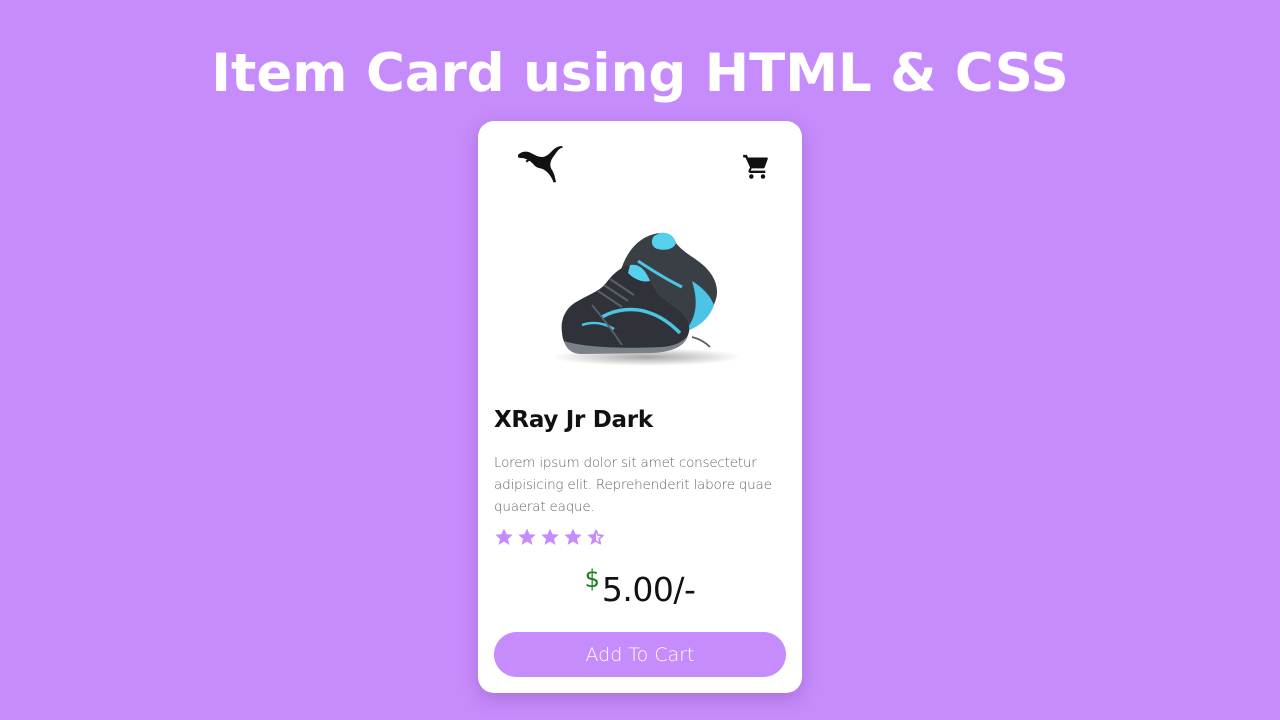  I want to click on star-rating, so click(550, 537).